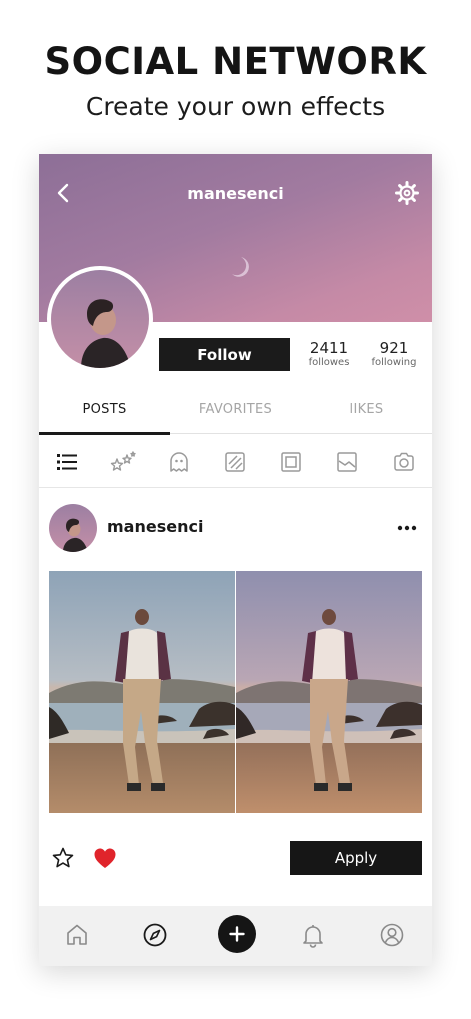 Image resolution: width=471 pixels, height=1019 pixels. Describe the element at coordinates (77, 935) in the screenshot. I see `home-icon` at that location.